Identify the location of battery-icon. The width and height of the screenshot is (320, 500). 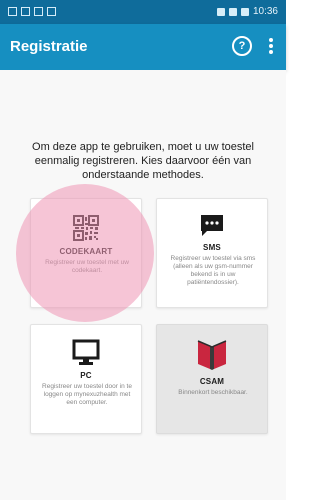
(244, 11).